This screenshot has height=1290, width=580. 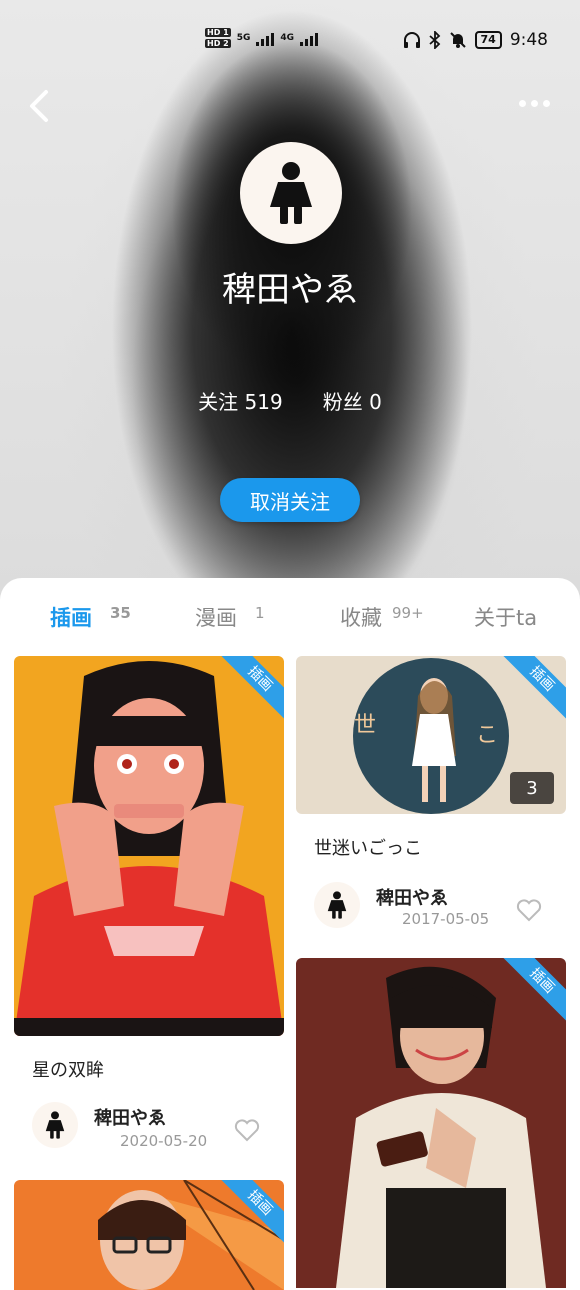 What do you see at coordinates (408, 613) in the screenshot?
I see `tab-count: 99+` at bounding box center [408, 613].